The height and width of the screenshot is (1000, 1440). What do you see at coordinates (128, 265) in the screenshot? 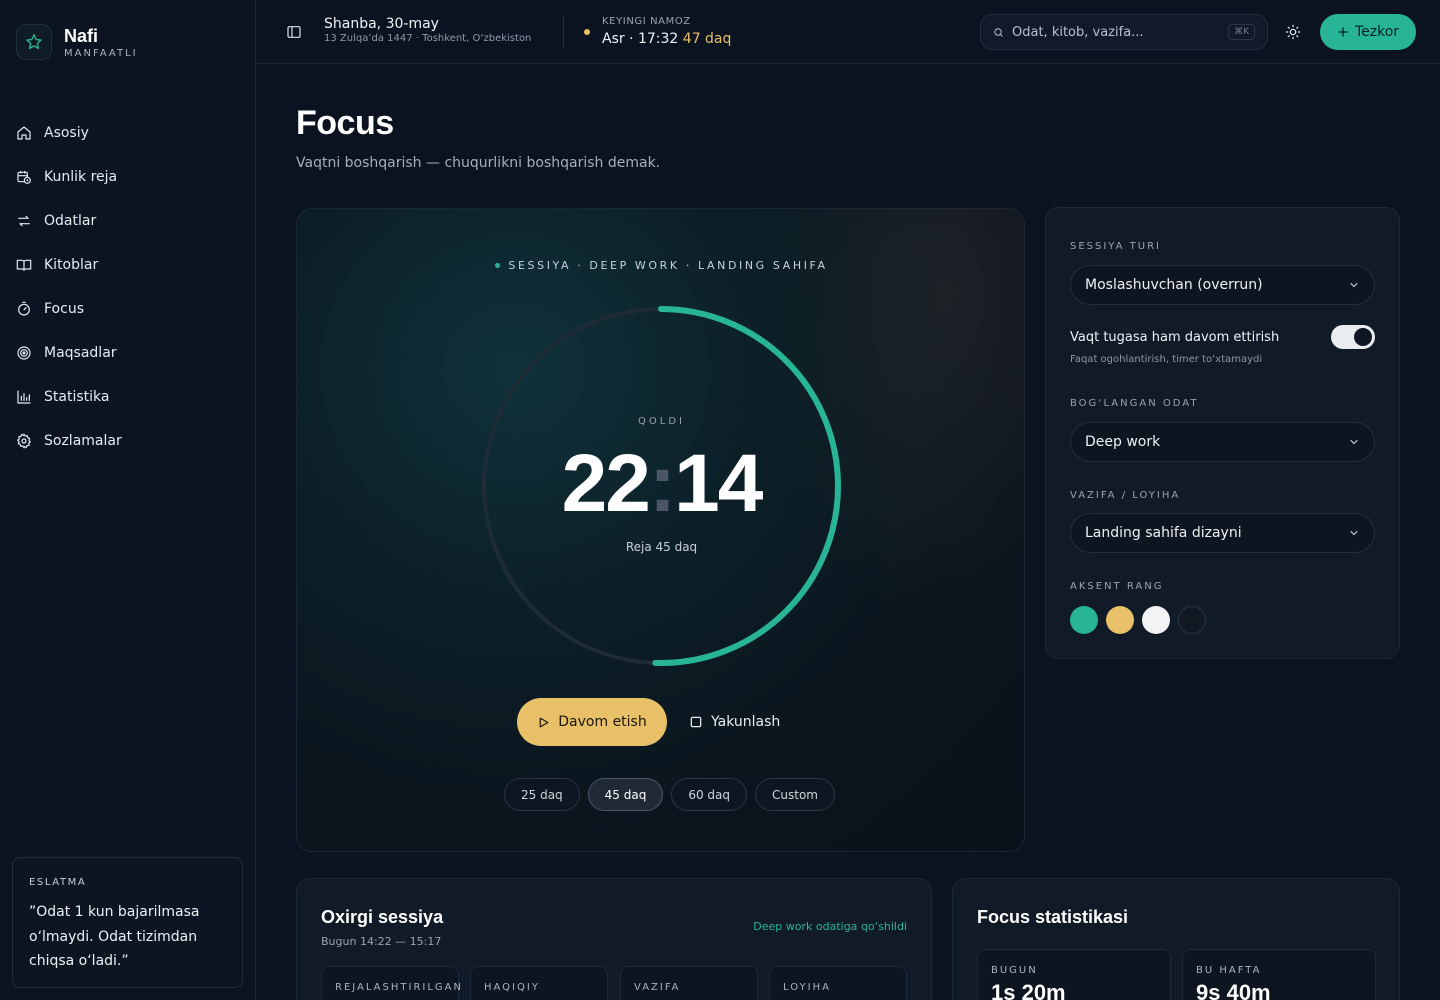
I see `sidebar-item-kitoblar: Kitoblar` at bounding box center [128, 265].